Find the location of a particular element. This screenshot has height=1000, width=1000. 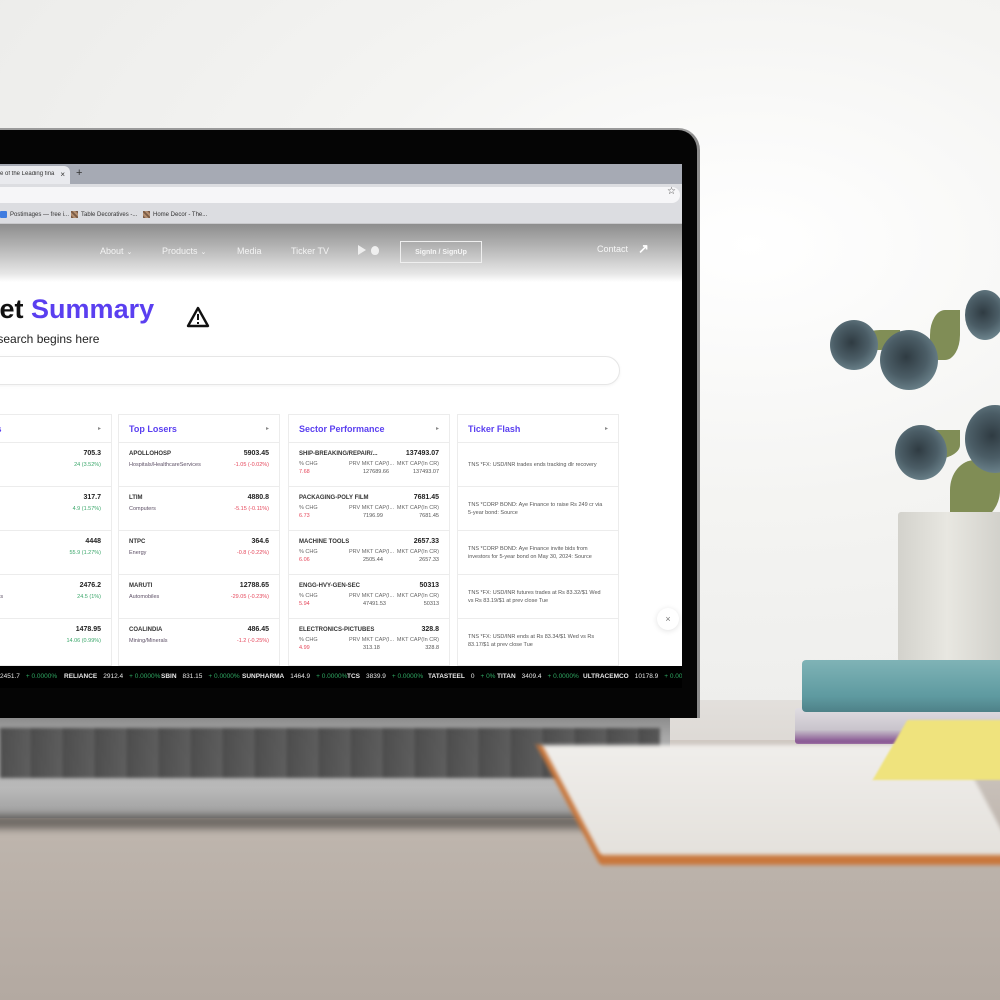

warning-icon is located at coordinates (198, 317).